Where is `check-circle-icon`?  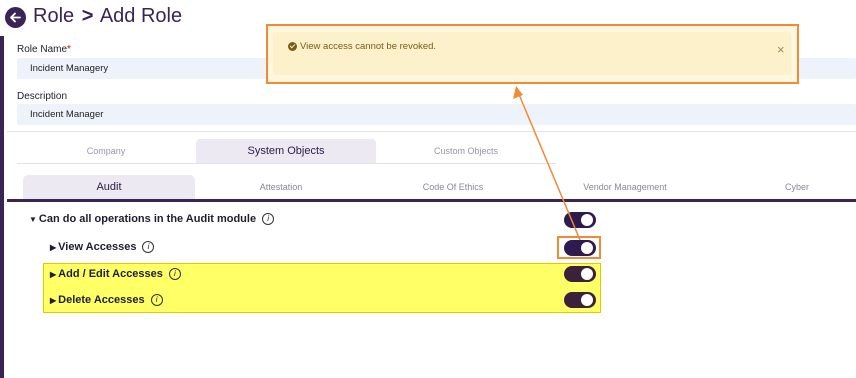 check-circle-icon is located at coordinates (292, 46).